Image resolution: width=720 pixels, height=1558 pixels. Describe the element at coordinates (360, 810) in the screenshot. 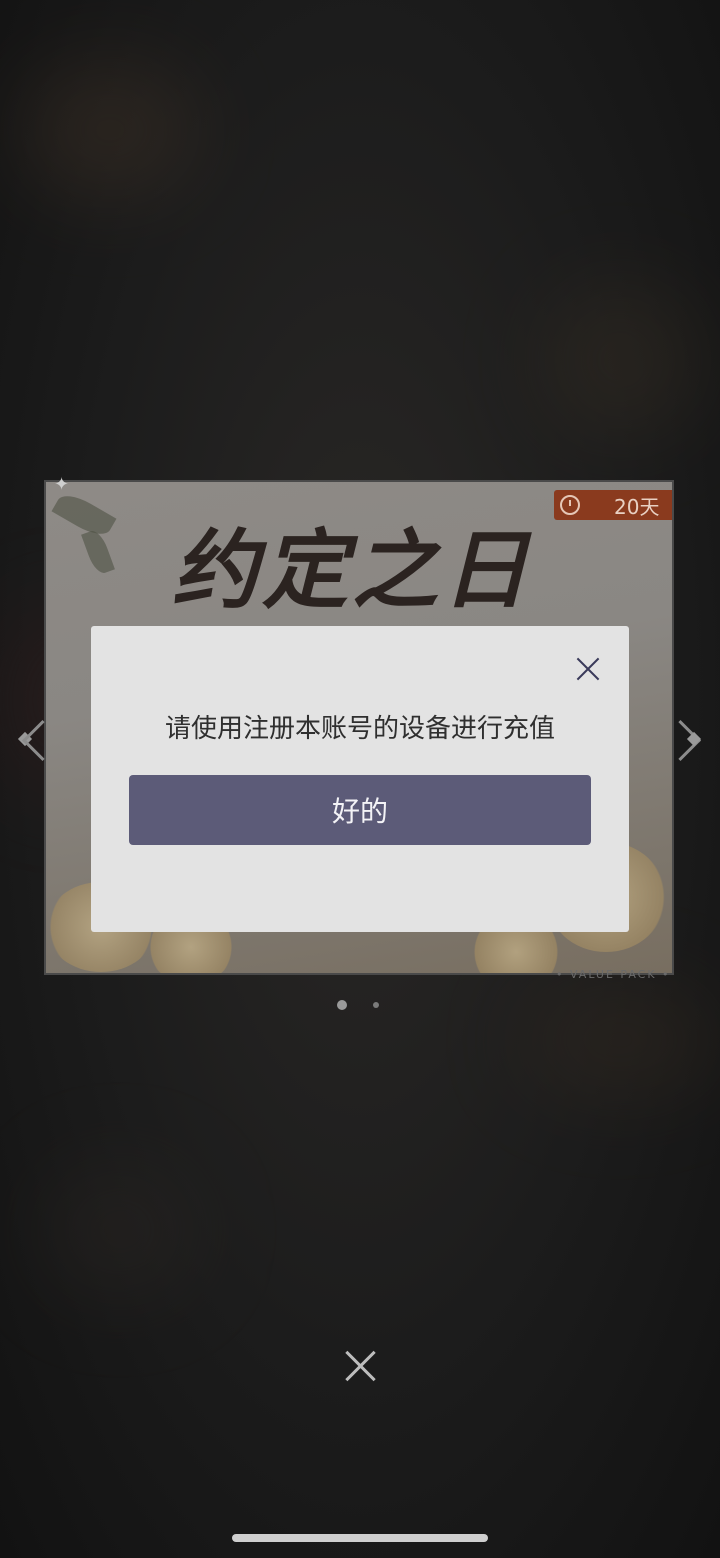

I see `confirm-button: 好的` at that location.